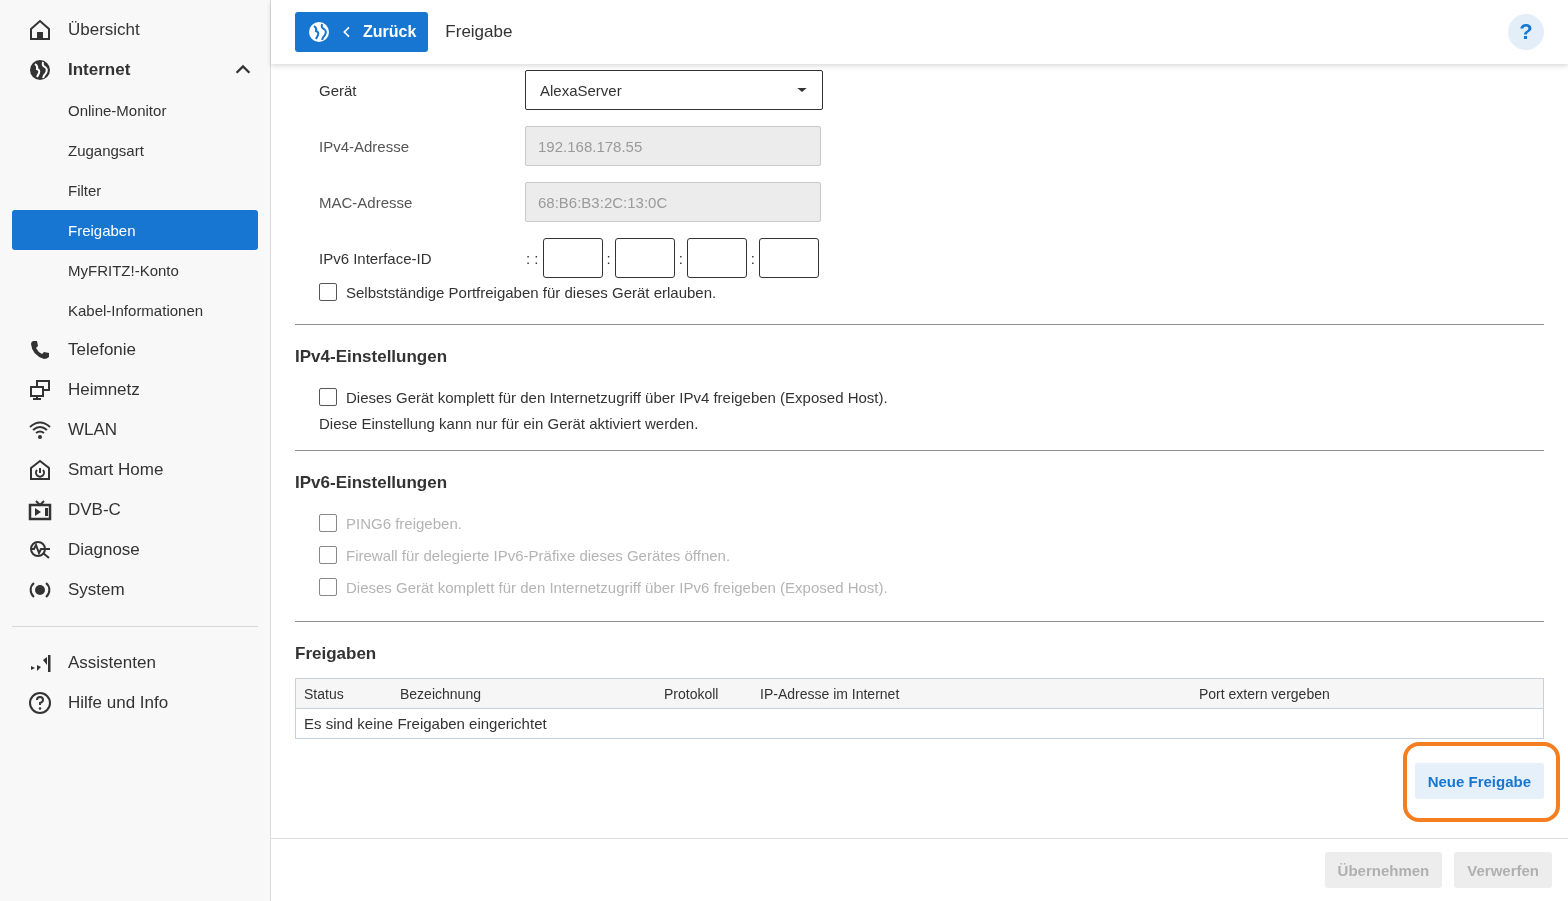 This screenshot has height=901, width=1568. Describe the element at coordinates (617, 397) in the screenshot. I see `checkbox-label: Dieses Gerät komplett für den Internetzugriff über IPv4 freigeben (Exposed Host).` at that location.